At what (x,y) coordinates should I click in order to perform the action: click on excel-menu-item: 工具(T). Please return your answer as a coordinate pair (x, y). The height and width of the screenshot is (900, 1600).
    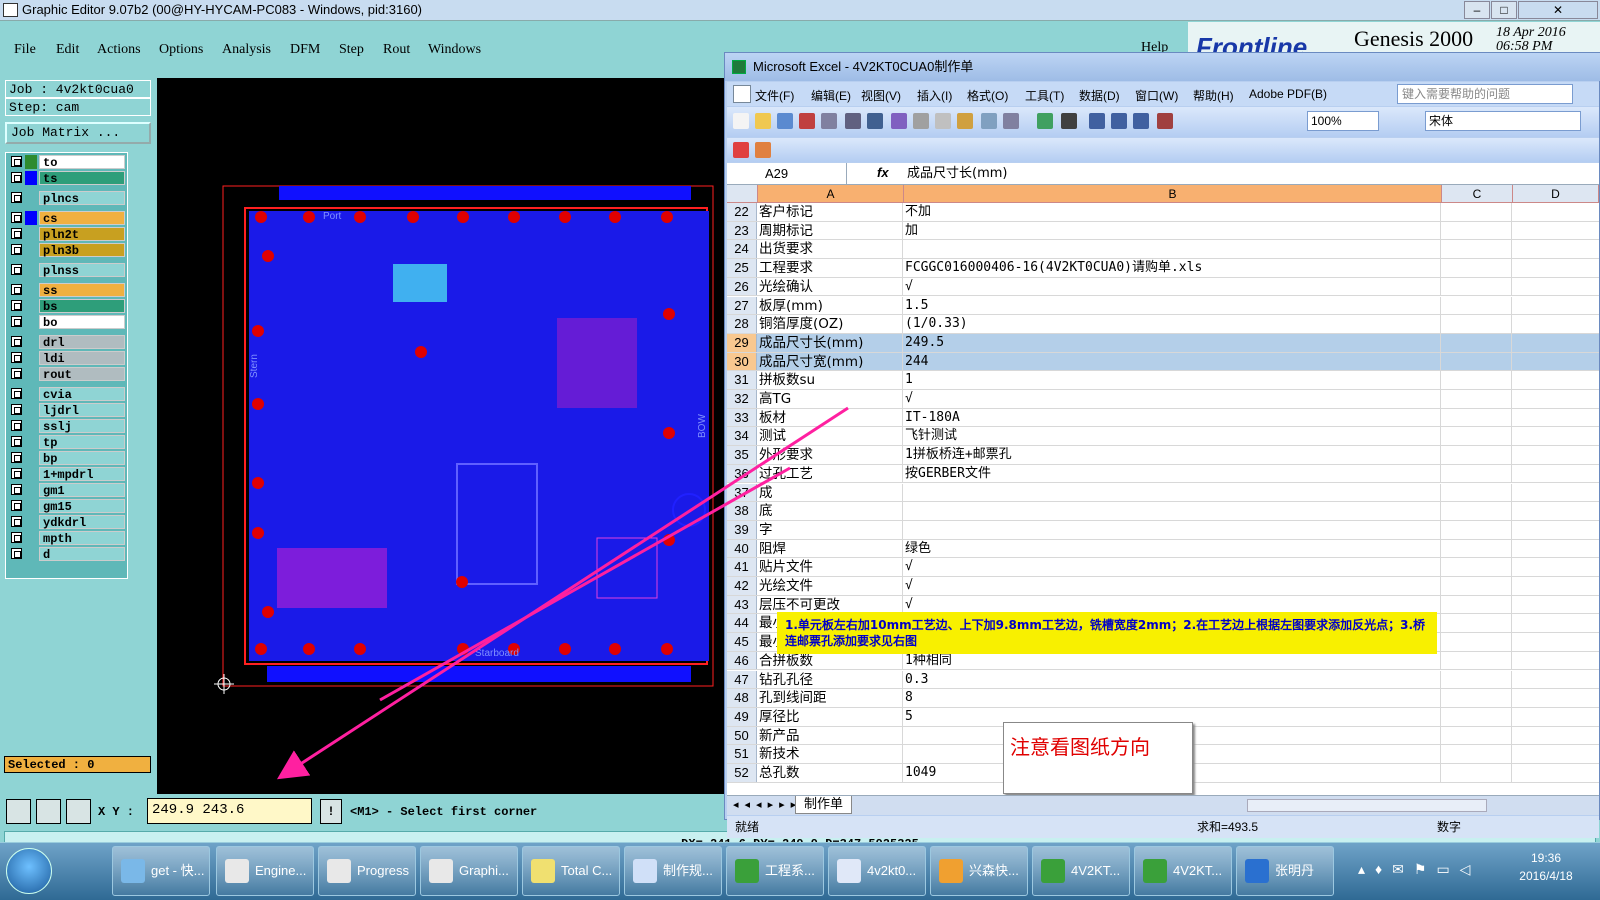
    Looking at the image, I should click on (1044, 95).